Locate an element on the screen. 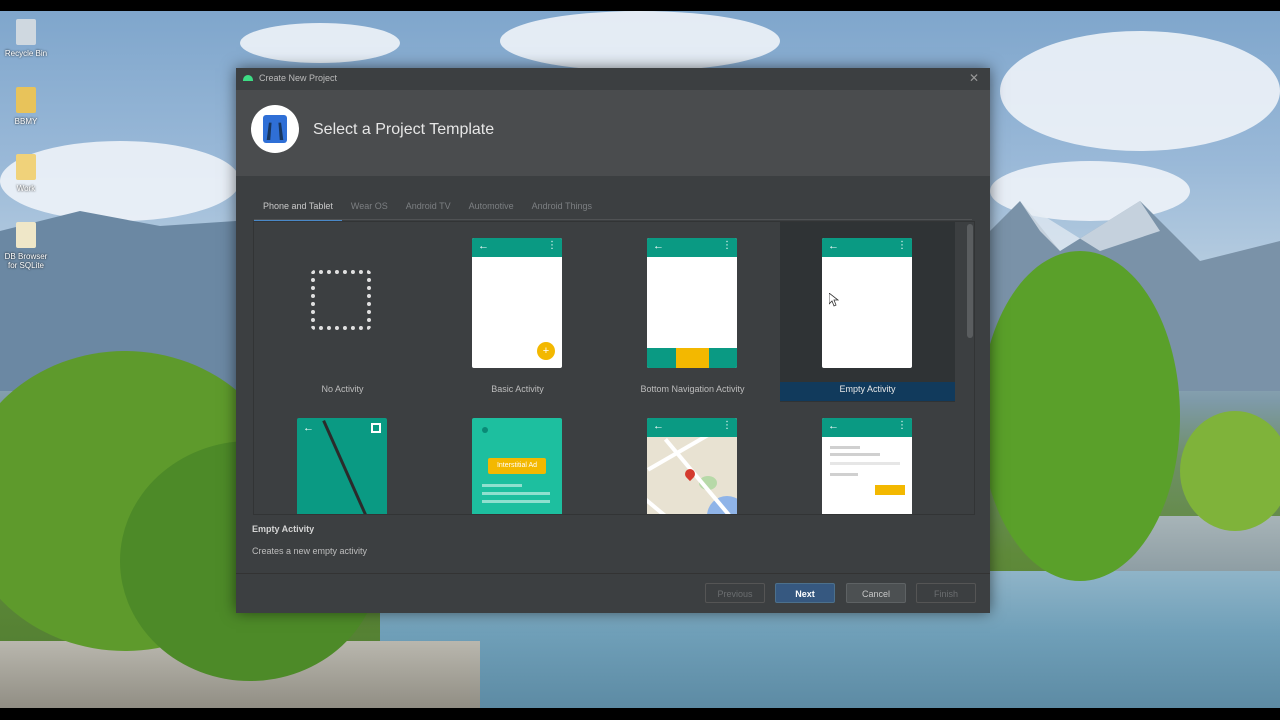 The image size is (1280, 720). template-card-google-maps-activity: ← ⋮ is located at coordinates (692, 458).